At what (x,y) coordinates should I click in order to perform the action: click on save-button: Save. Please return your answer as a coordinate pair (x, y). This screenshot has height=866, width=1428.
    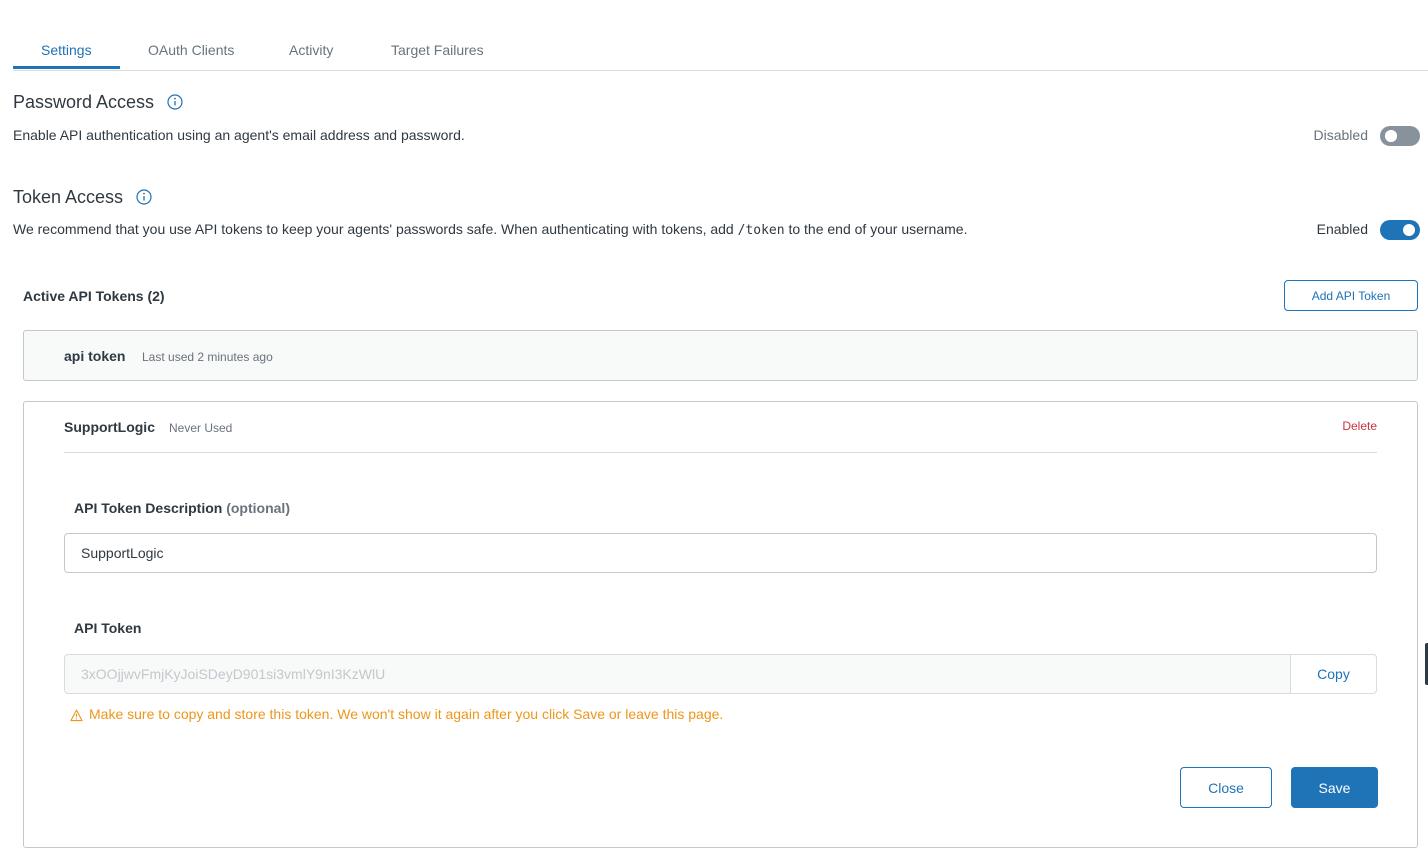
    Looking at the image, I should click on (1334, 787).